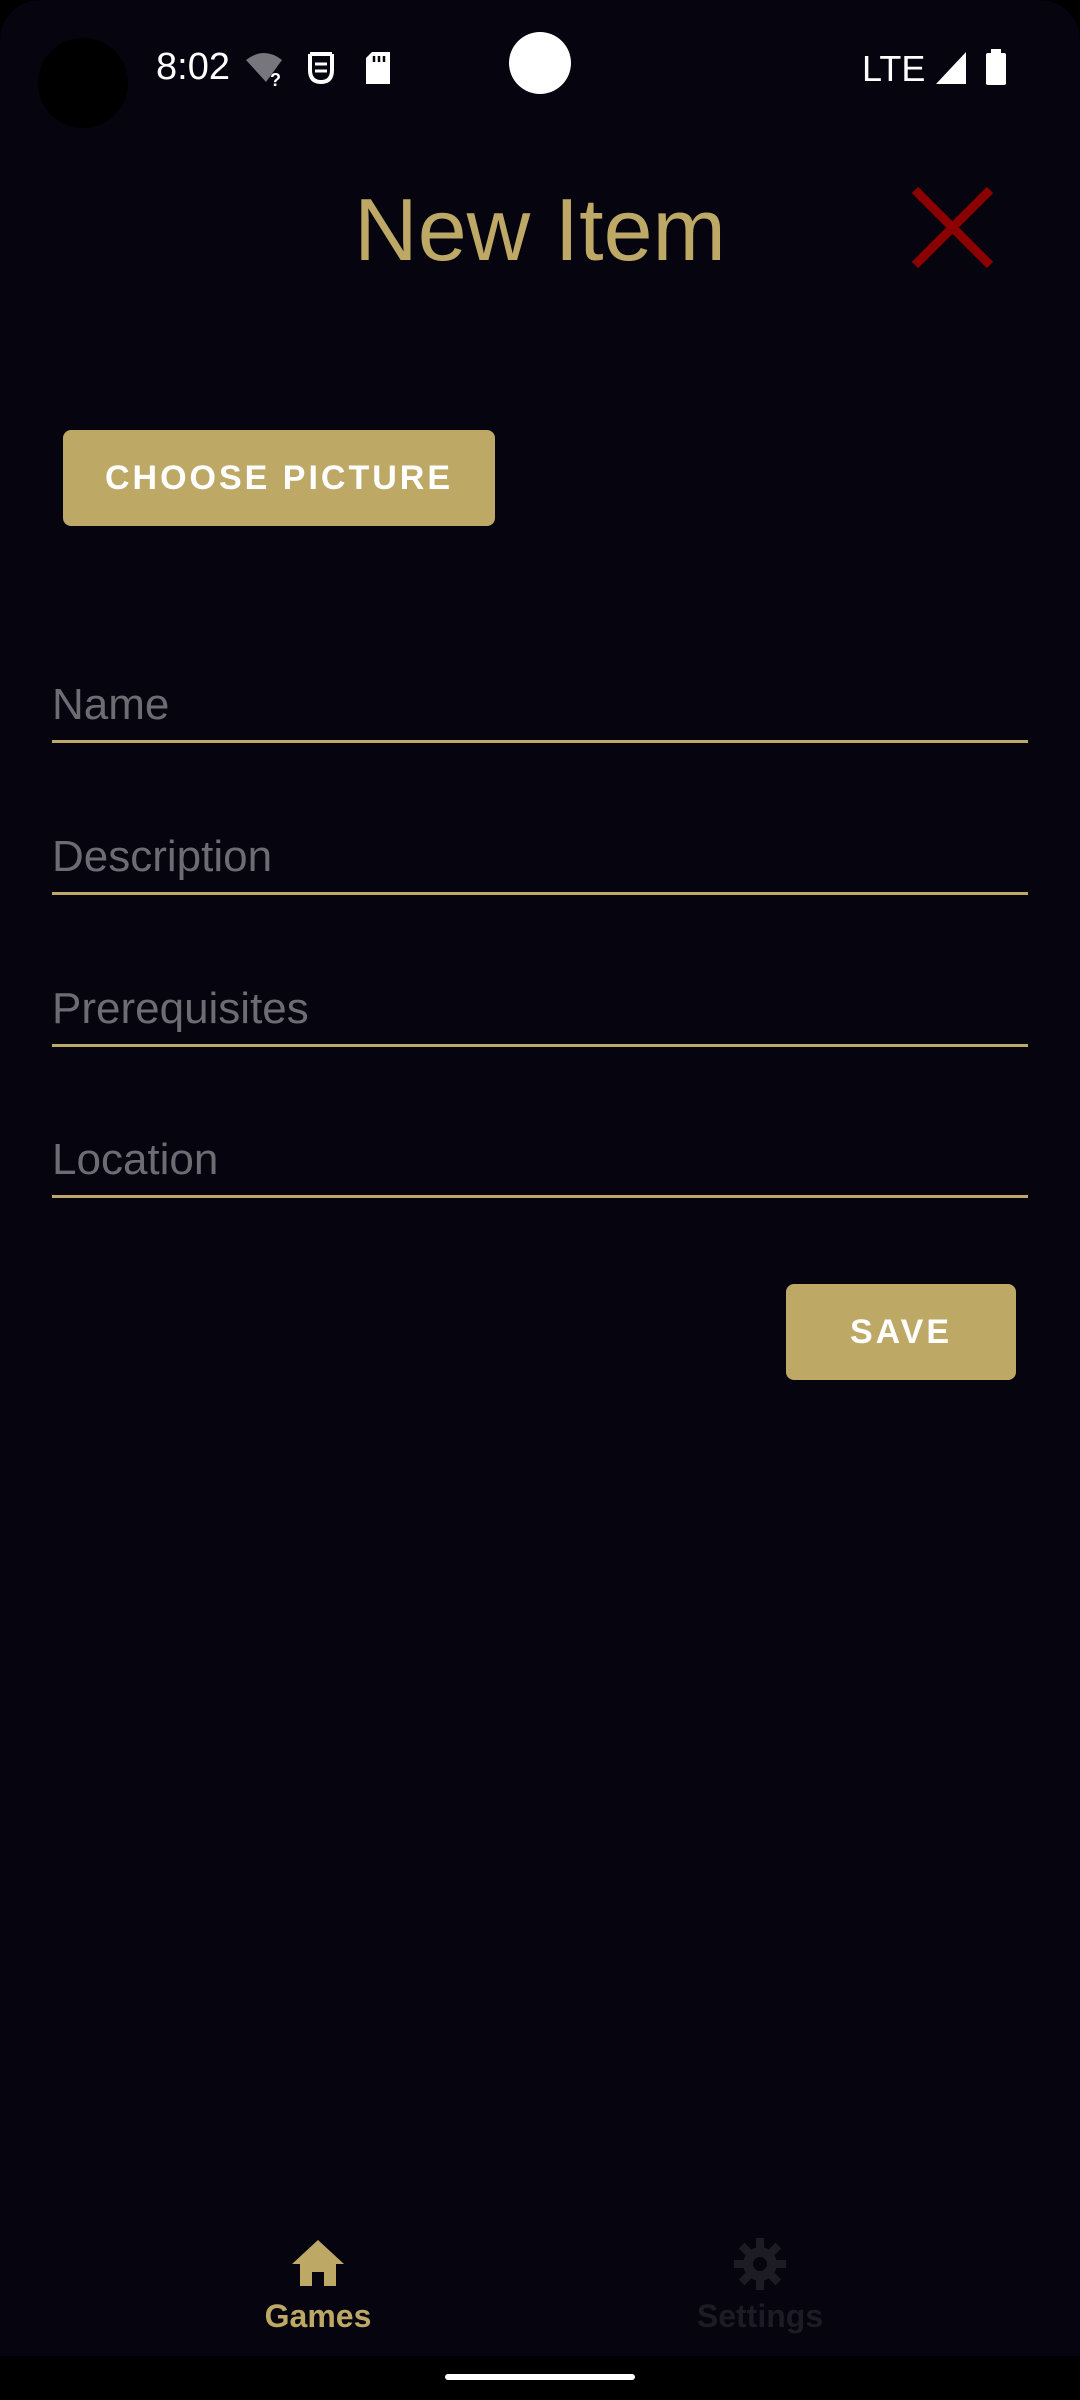 This screenshot has width=1080, height=2400. I want to click on wifi-unknown-icon: ?, so click(264, 70).